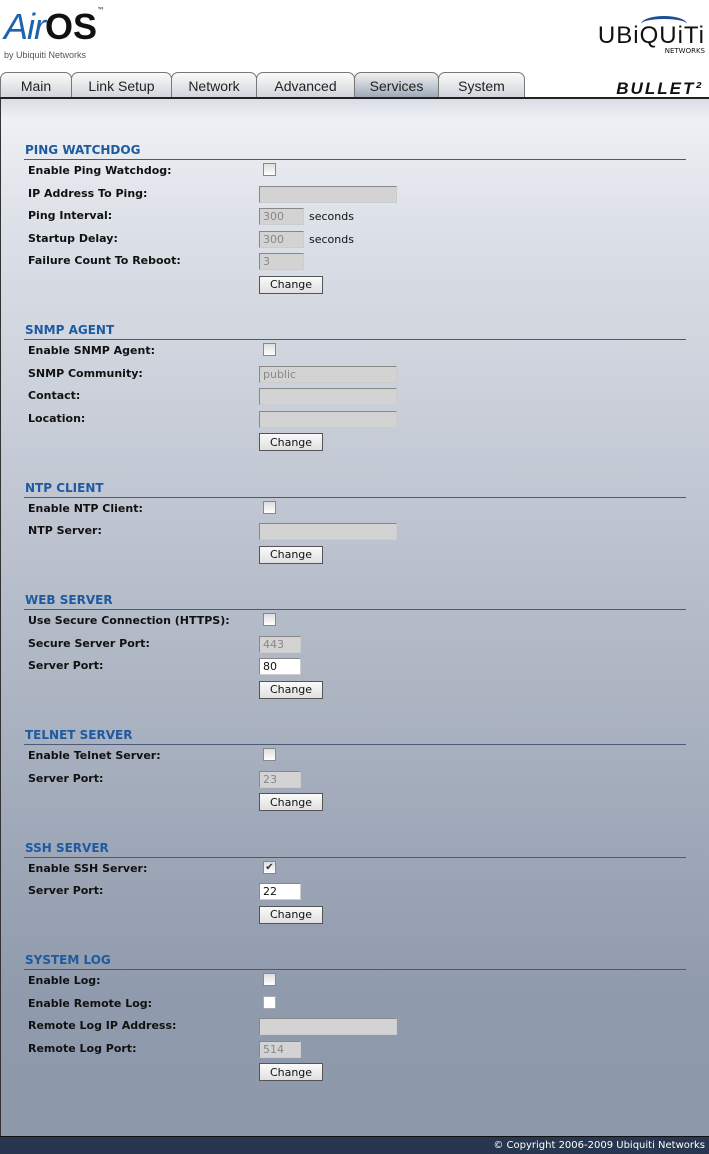 Image resolution: width=709 pixels, height=1154 pixels. What do you see at coordinates (355, 330) in the screenshot?
I see `section-title: SNMP AGENT` at bounding box center [355, 330].